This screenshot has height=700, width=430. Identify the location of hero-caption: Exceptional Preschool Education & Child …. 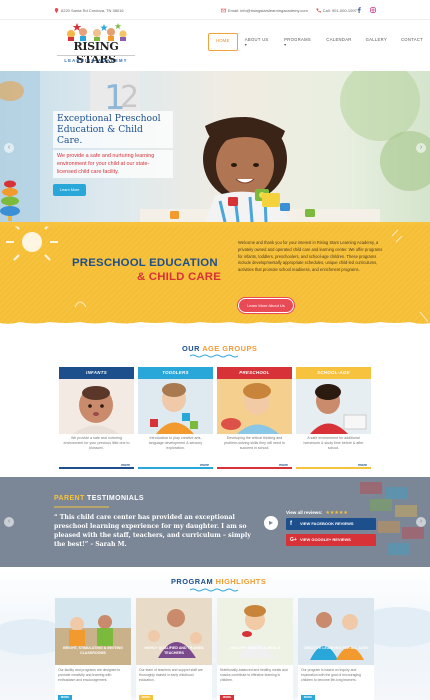
(113, 153).